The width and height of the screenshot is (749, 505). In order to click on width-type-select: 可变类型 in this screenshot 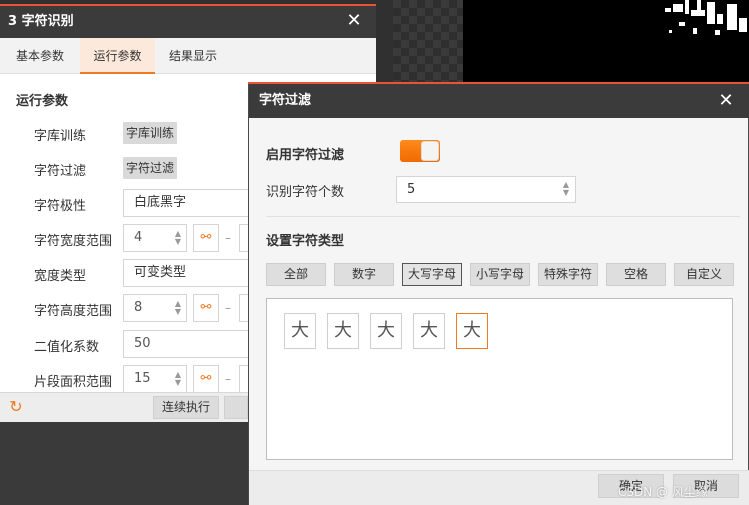, I will do `click(188, 273)`.